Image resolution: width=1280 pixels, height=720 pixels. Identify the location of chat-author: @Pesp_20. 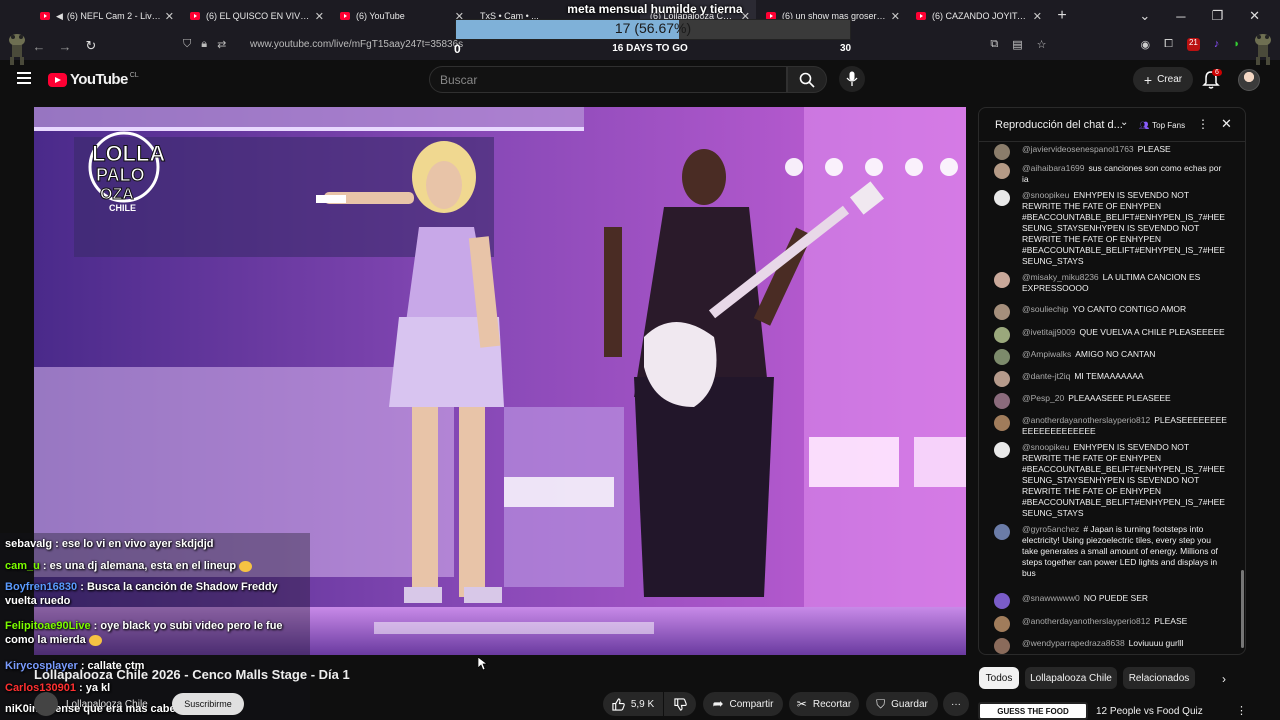
(1043, 398).